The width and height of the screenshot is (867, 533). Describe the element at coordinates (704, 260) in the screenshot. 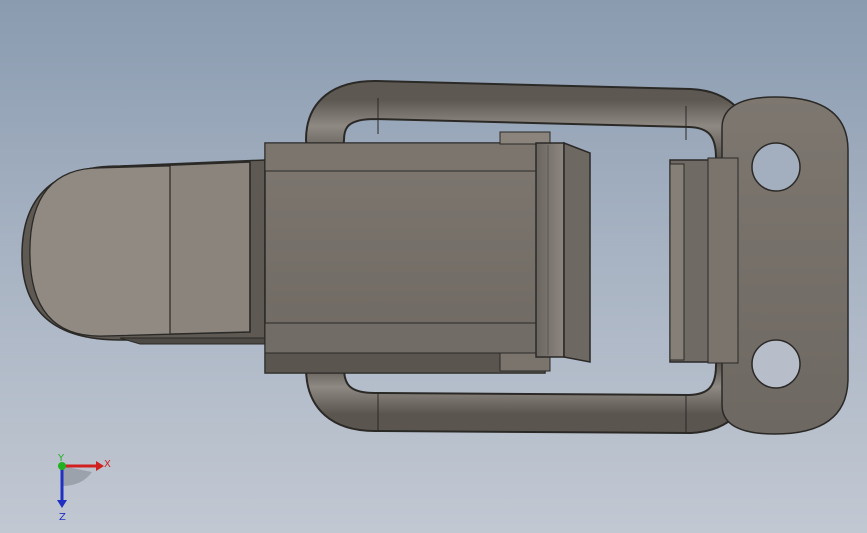

I see `keeper-hook` at that location.